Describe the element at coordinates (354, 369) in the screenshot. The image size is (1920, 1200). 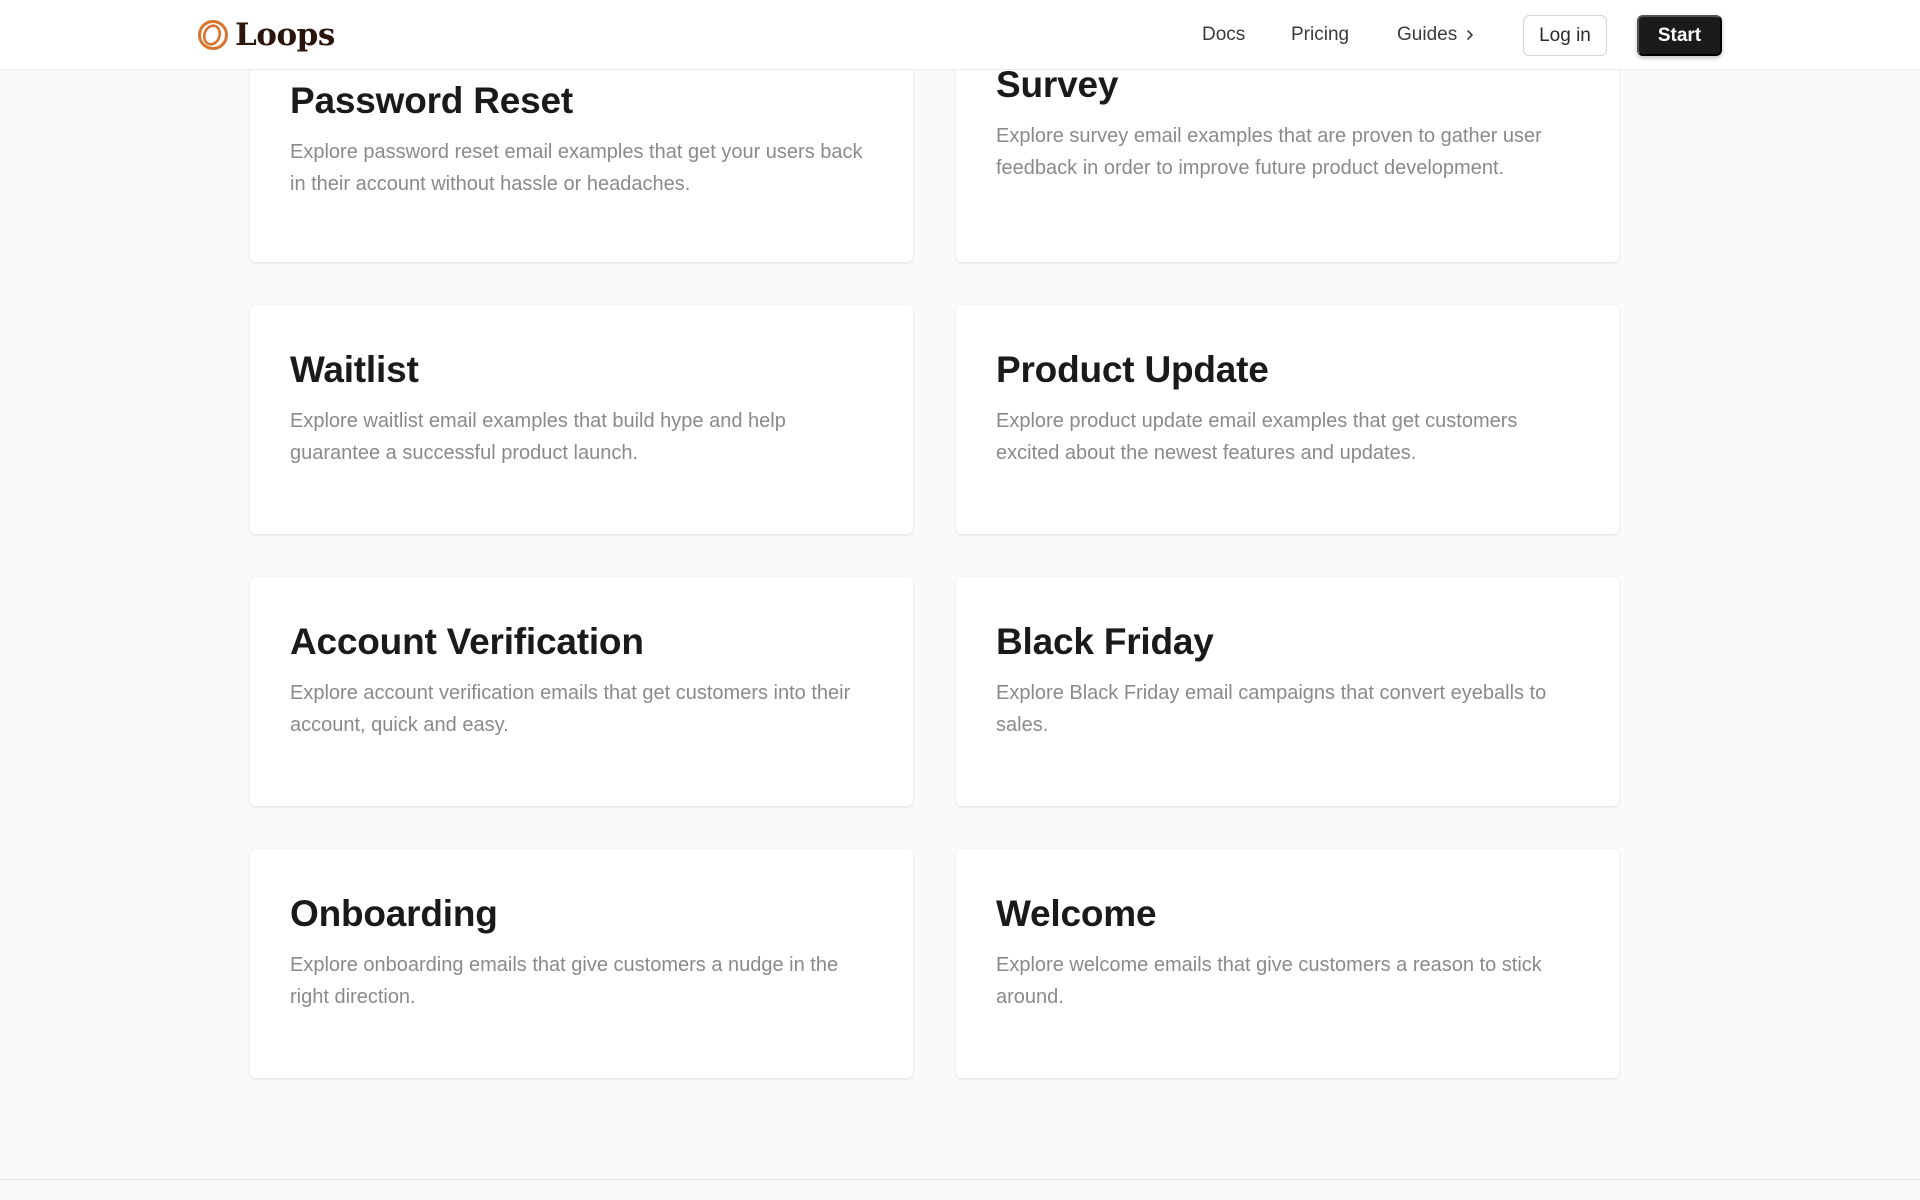
I see `card-title: Waitlist` at that location.